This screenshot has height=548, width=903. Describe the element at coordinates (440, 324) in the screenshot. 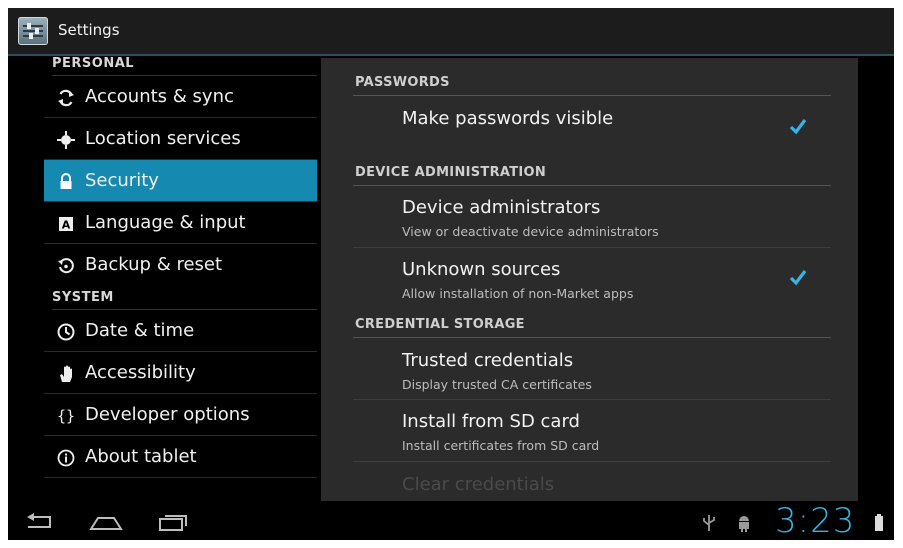

I see `section-header-text: CREDENTIAL STORAGE` at that location.